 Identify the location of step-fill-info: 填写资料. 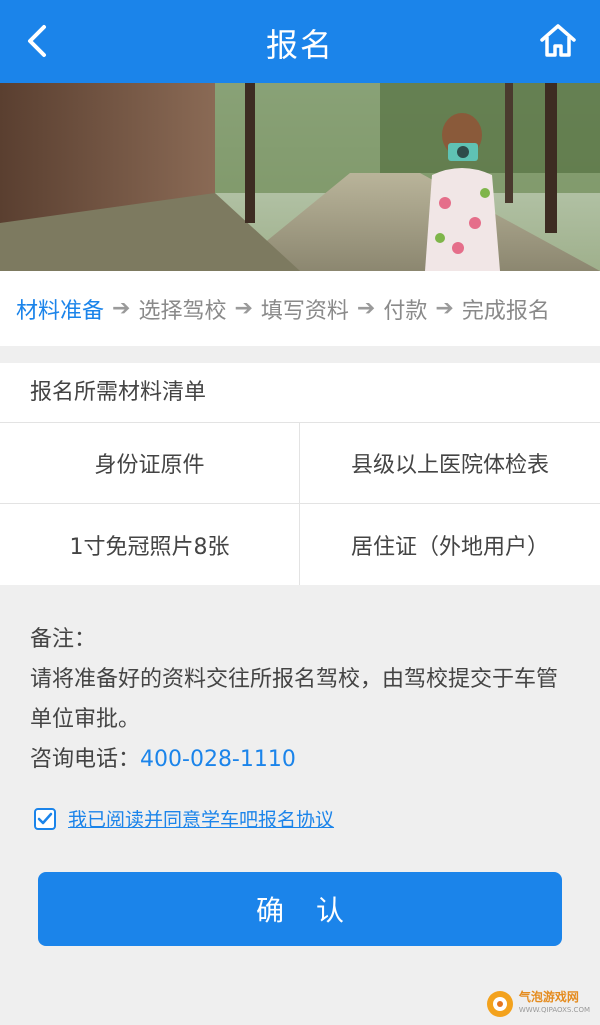
(304, 311).